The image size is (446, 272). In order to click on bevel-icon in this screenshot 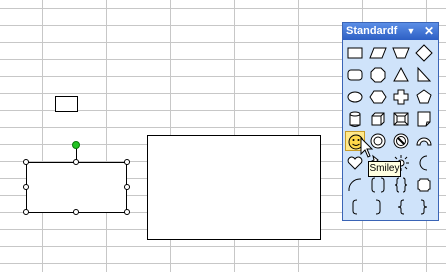, I will do `click(401, 119)`.